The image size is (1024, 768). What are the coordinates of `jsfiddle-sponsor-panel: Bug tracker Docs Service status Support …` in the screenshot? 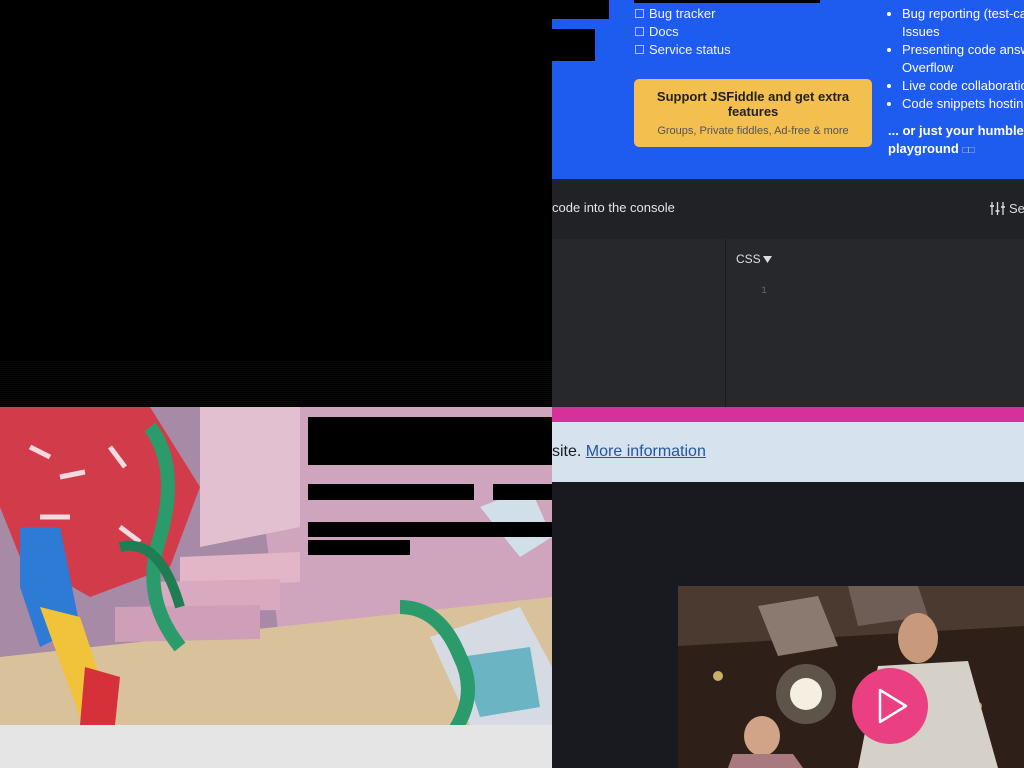 It's located at (788, 89).